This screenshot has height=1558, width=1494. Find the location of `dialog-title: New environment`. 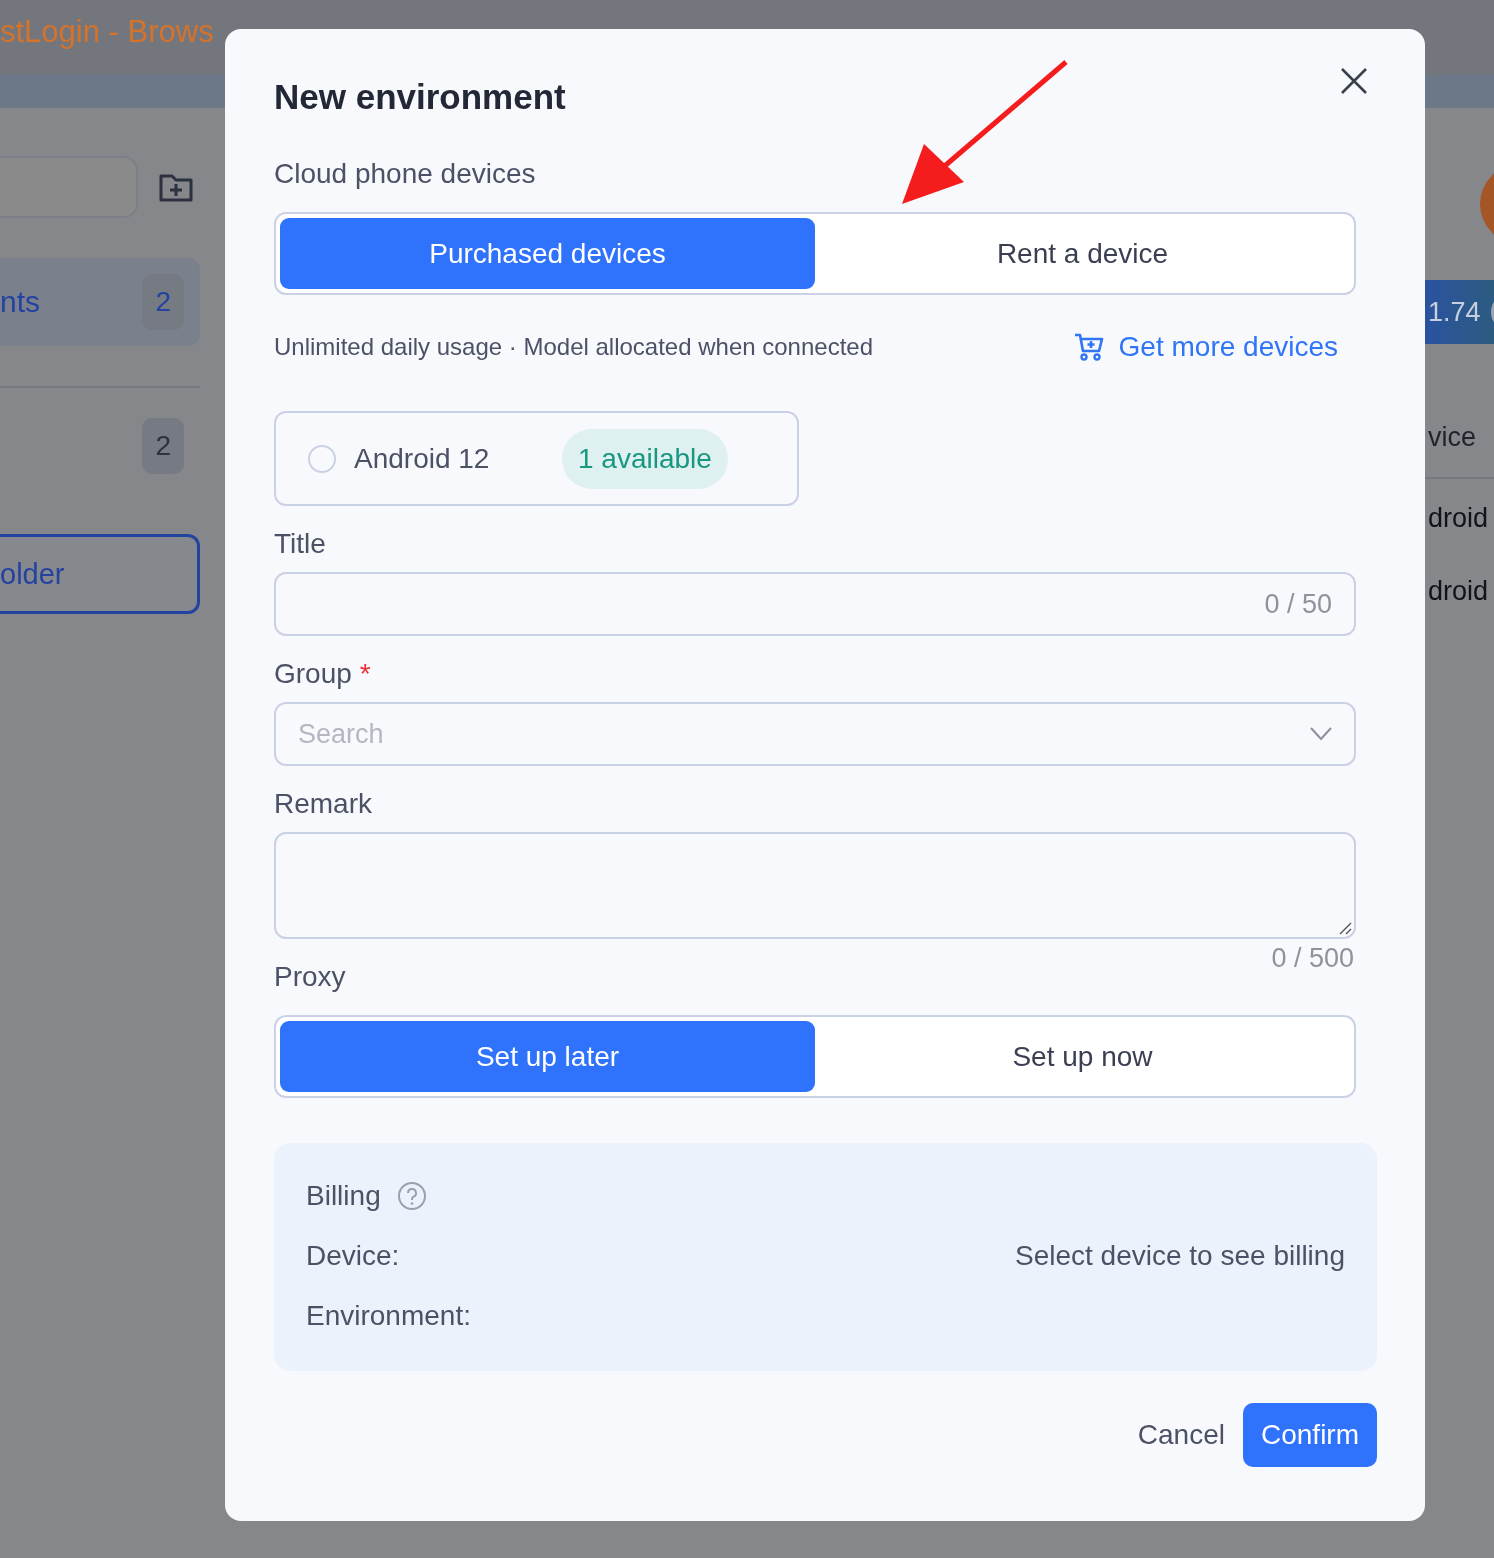

dialog-title: New environment is located at coordinates (420, 97).